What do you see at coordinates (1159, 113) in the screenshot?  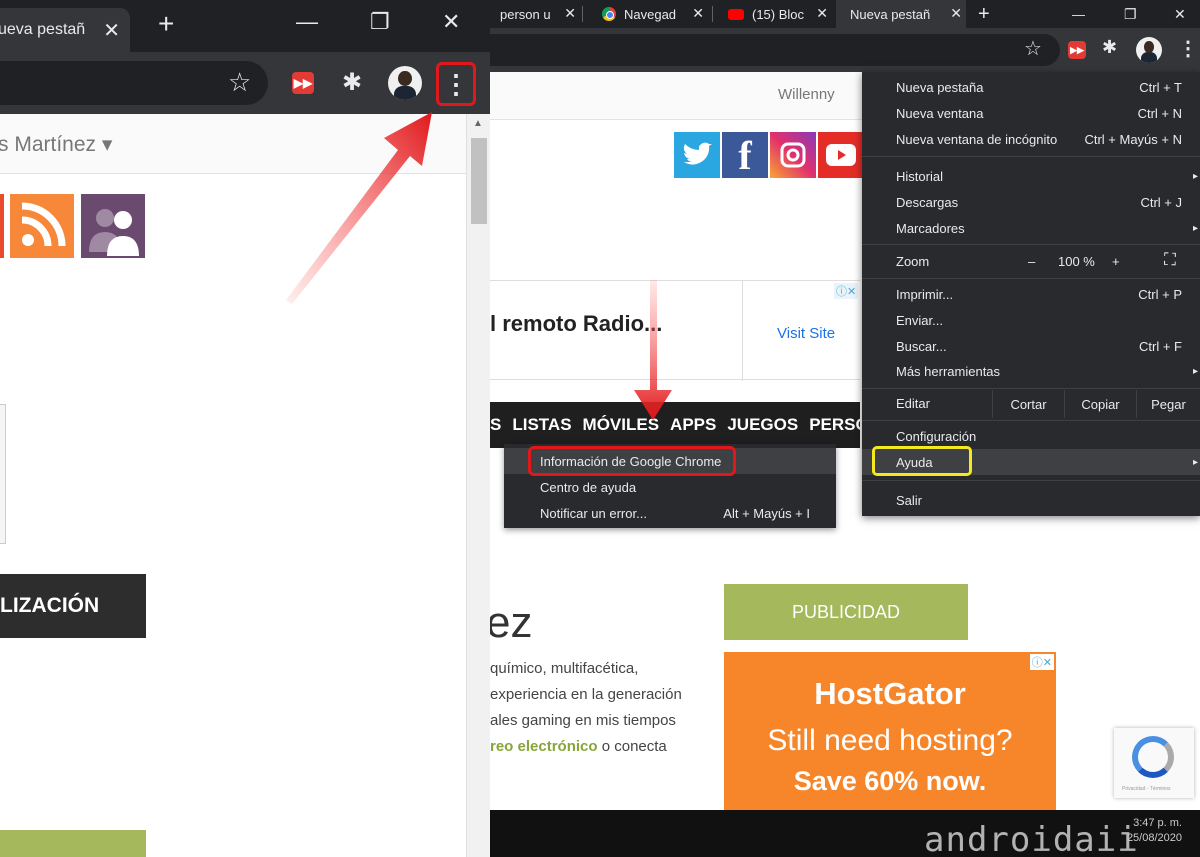 I see `menu-item-shortcut: Ctrl + N` at bounding box center [1159, 113].